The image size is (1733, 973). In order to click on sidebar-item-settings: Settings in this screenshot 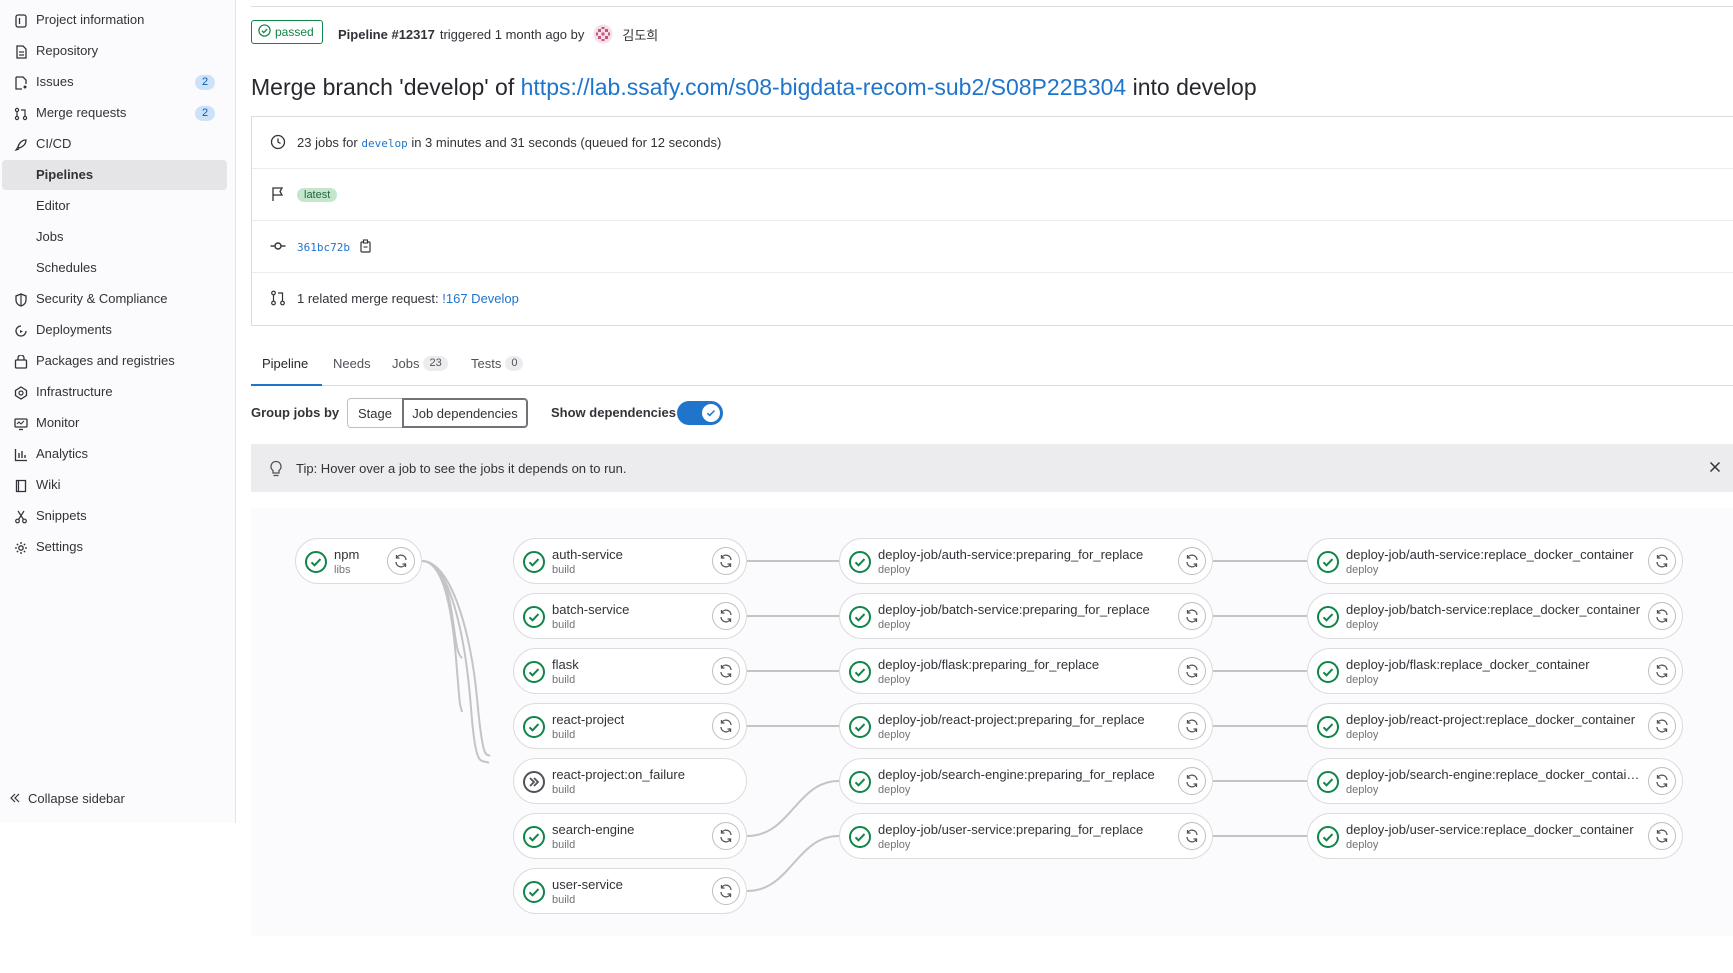, I will do `click(114, 547)`.